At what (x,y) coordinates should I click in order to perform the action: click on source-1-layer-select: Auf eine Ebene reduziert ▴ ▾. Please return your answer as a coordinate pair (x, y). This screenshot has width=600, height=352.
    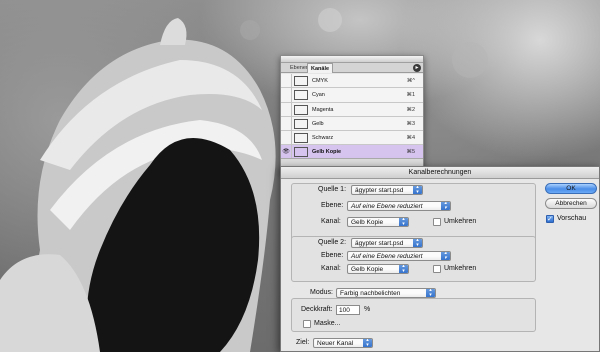
    Looking at the image, I should click on (399, 206).